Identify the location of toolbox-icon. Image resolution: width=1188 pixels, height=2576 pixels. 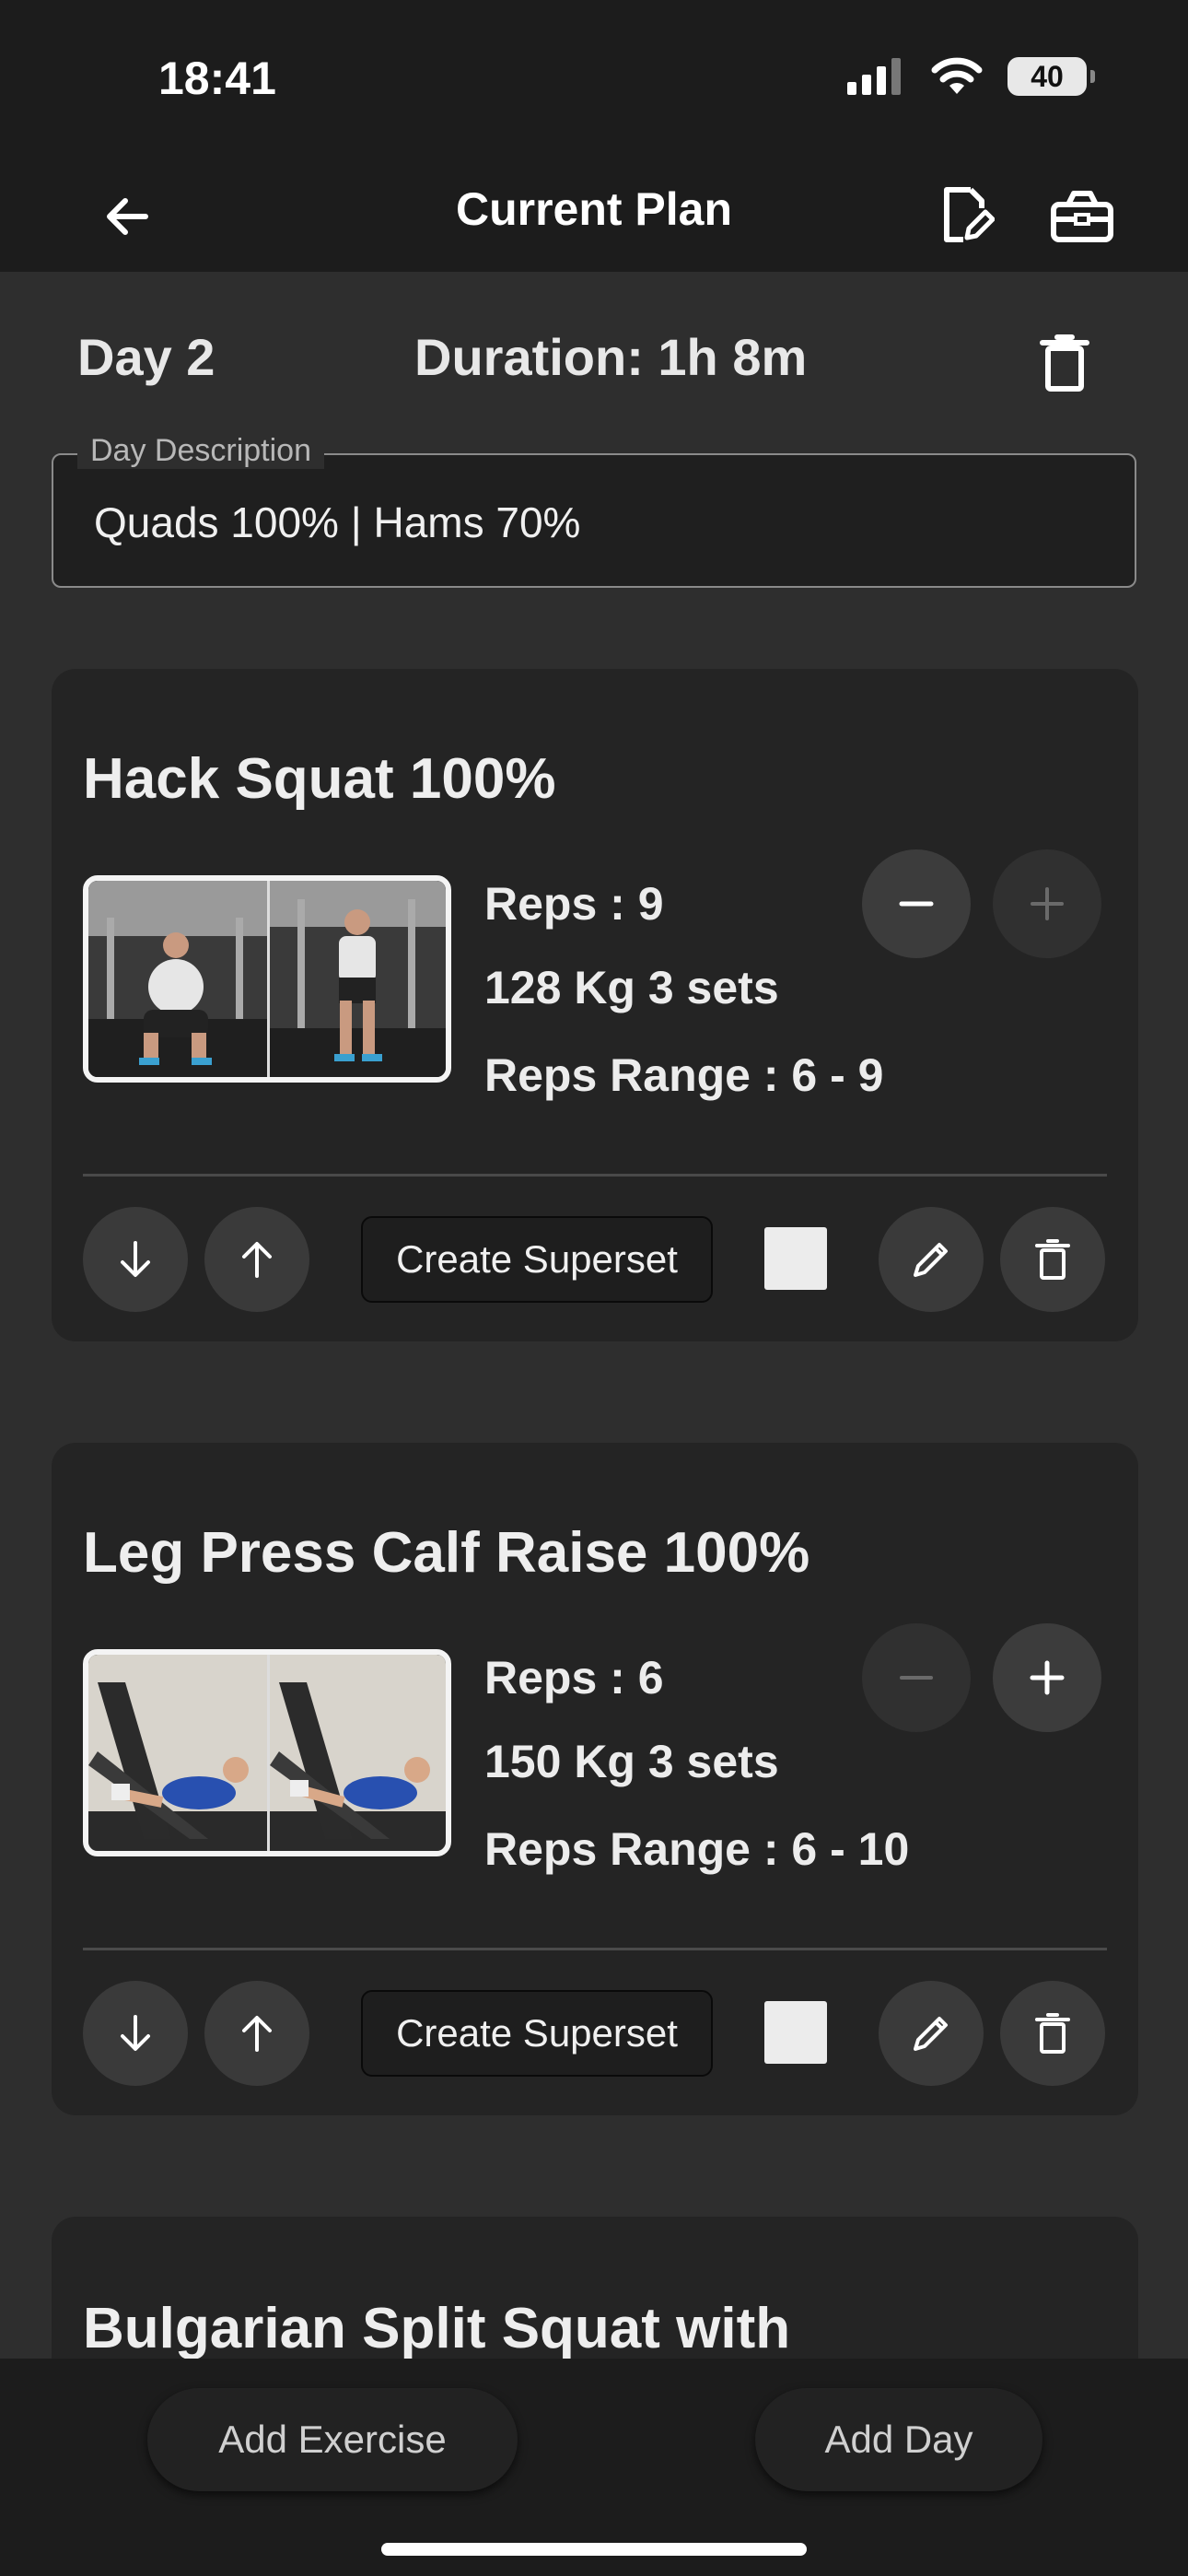
(1082, 215).